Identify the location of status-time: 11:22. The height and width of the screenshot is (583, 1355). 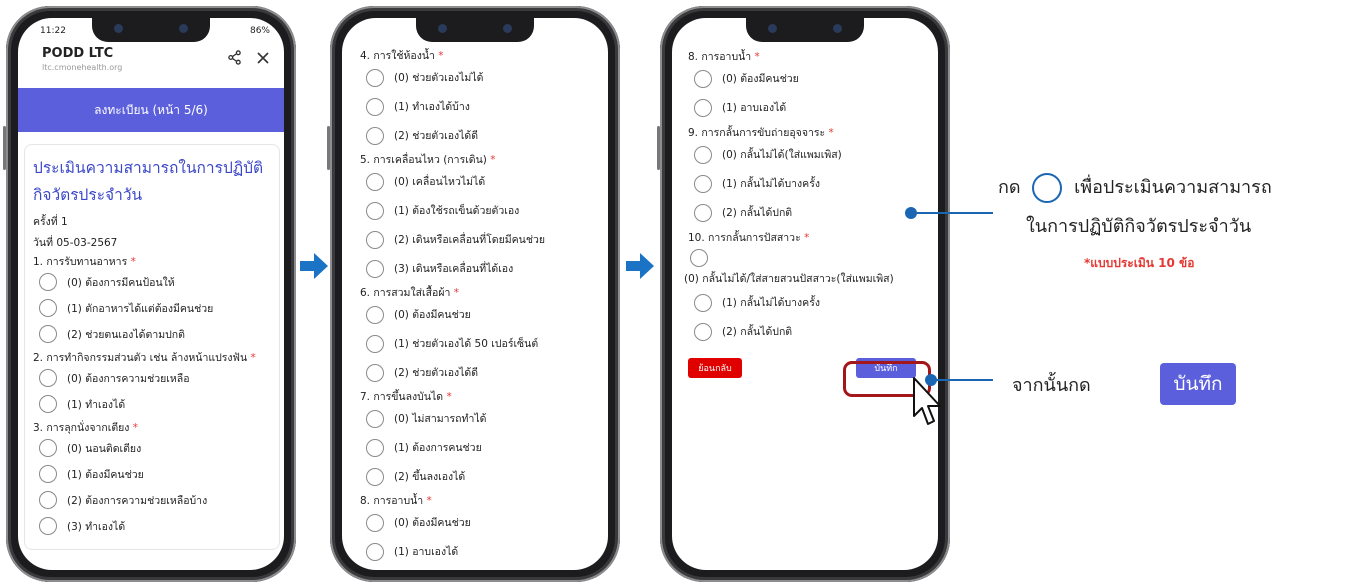
(53, 31).